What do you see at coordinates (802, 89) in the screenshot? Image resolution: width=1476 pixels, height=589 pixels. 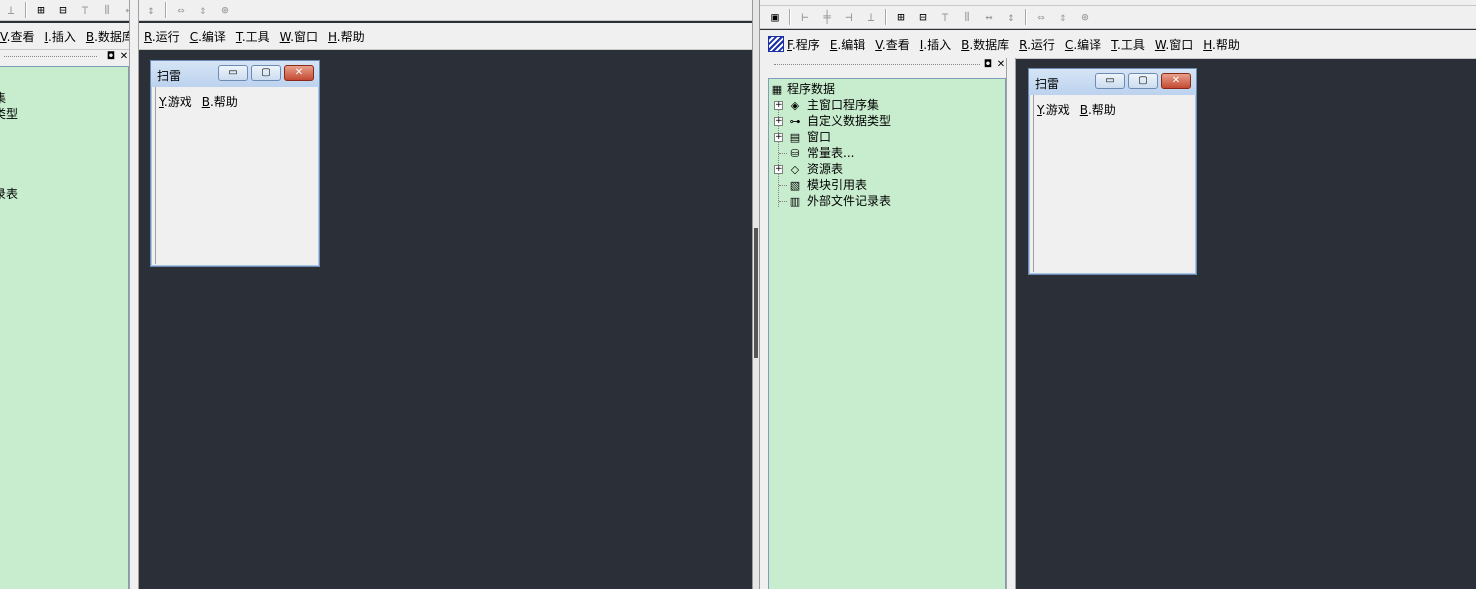 I see `tree-root: ▦ 程序数据` at bounding box center [802, 89].